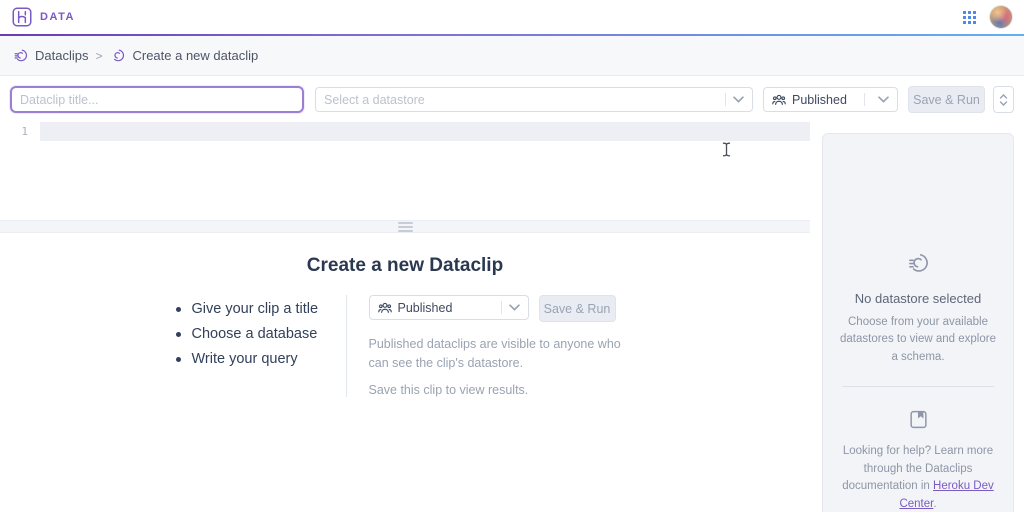  What do you see at coordinates (244, 359) in the screenshot?
I see `step-label: Write your query` at bounding box center [244, 359].